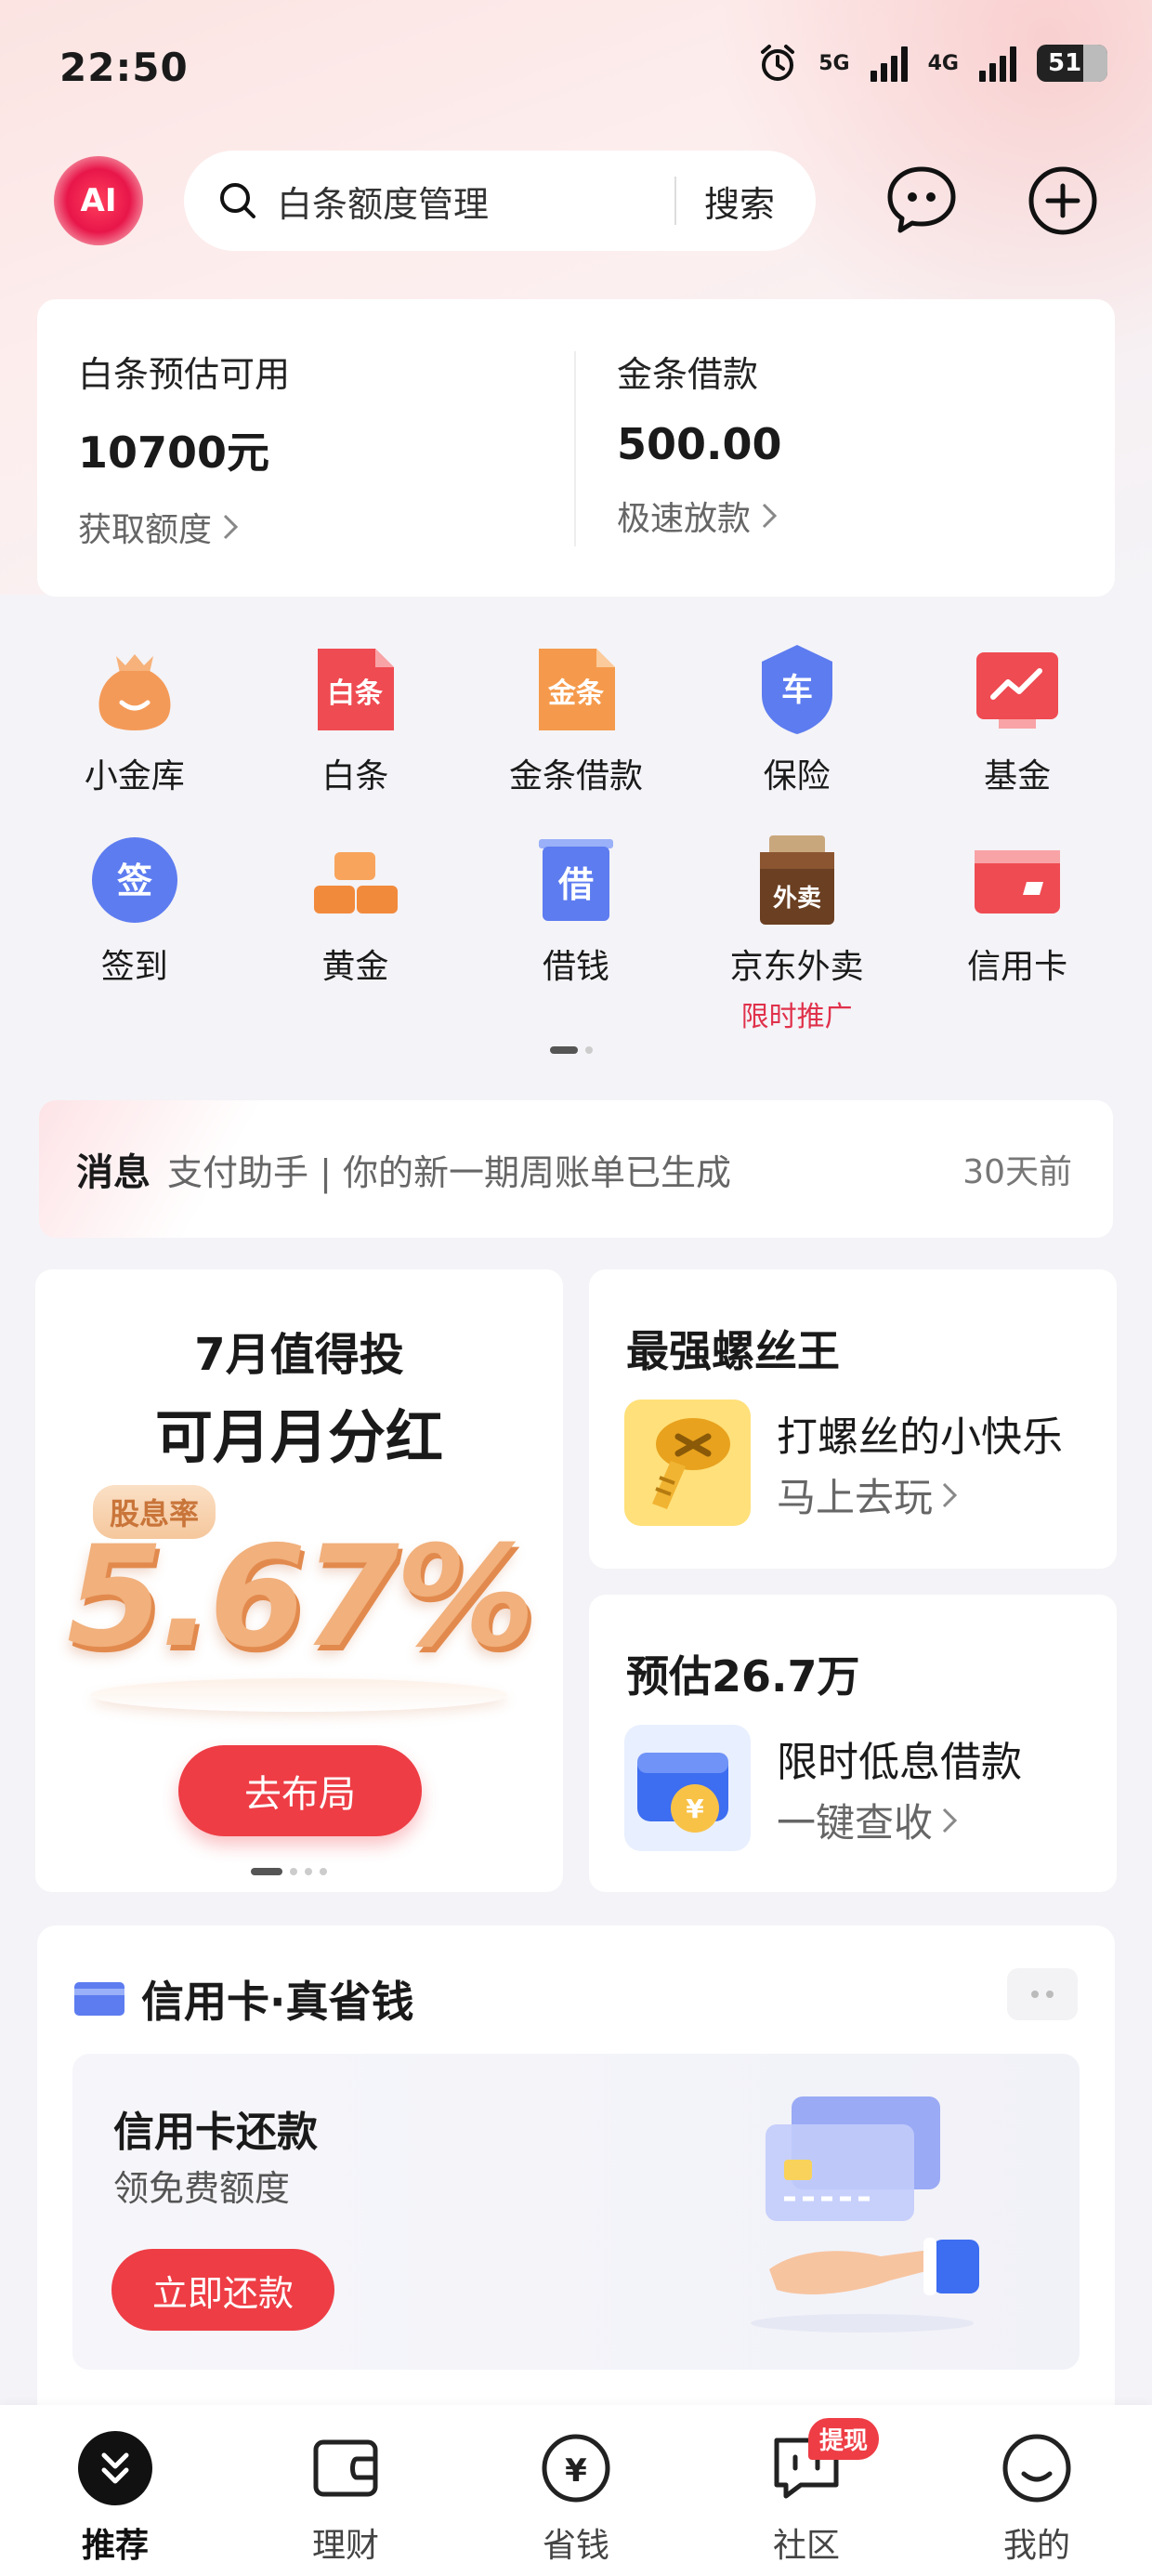 This screenshot has width=1152, height=2576. I want to click on grid-item-checkin: 签 签到, so click(134, 927).